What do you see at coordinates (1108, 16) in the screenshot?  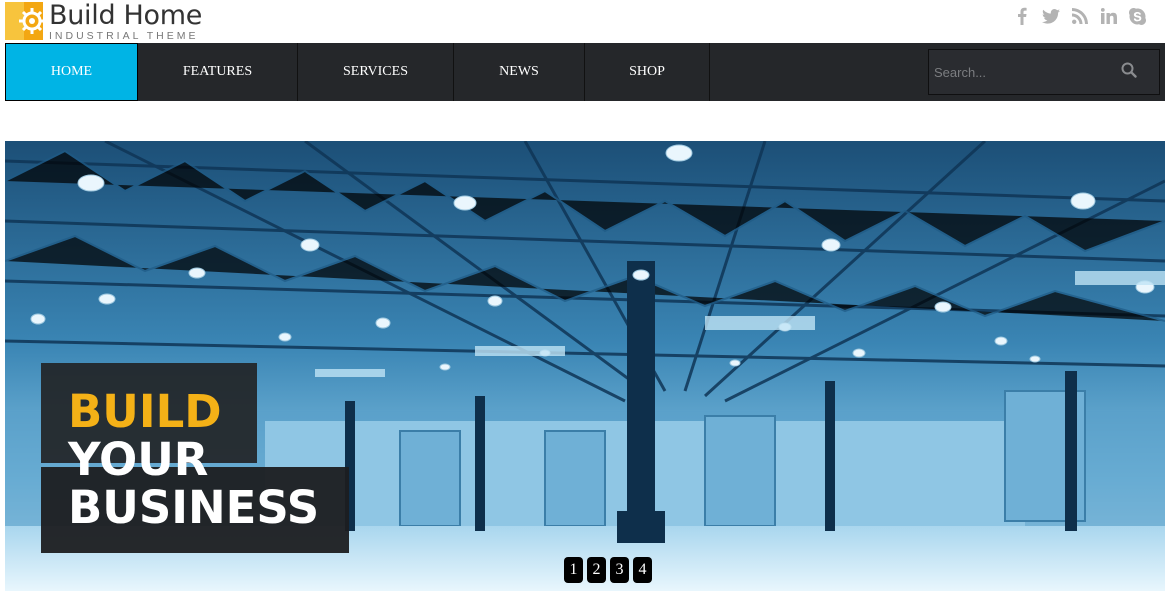 I see `linkedin-icon` at bounding box center [1108, 16].